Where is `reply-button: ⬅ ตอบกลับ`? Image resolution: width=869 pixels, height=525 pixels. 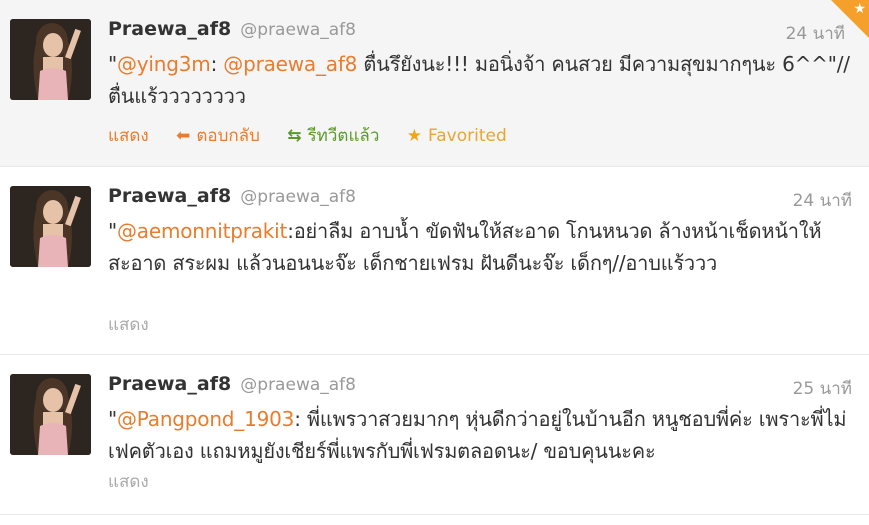 reply-button: ⬅ ตอบกลับ is located at coordinates (218, 135).